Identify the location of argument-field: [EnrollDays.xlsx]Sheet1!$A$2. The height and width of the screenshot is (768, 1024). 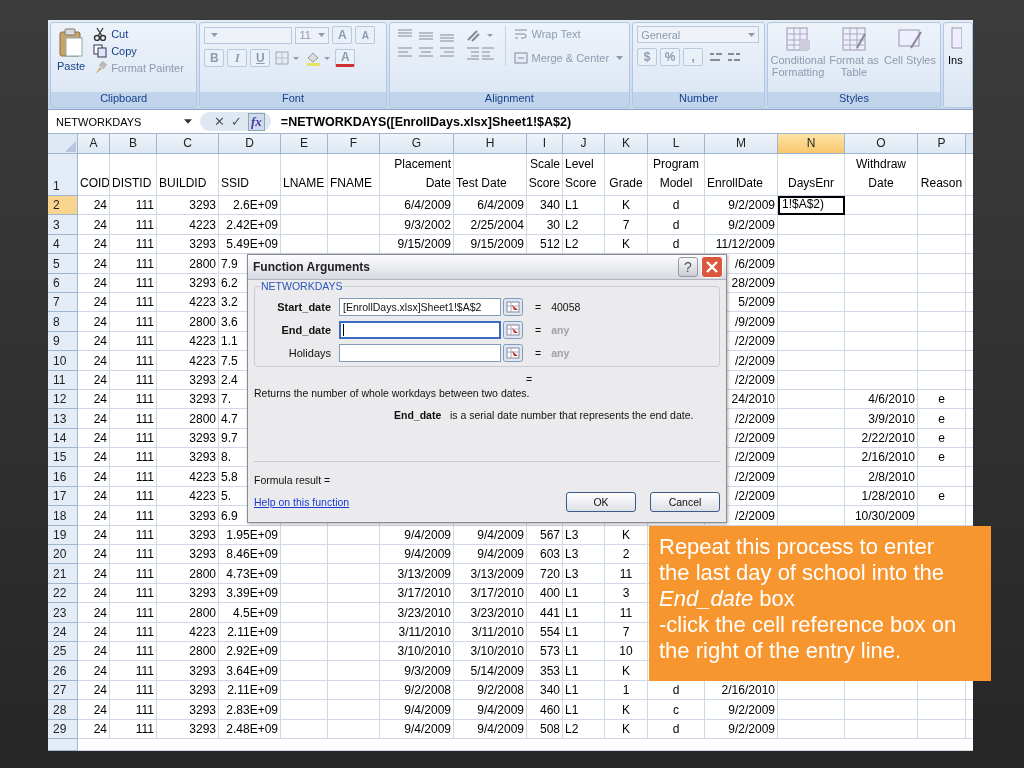
(420, 306).